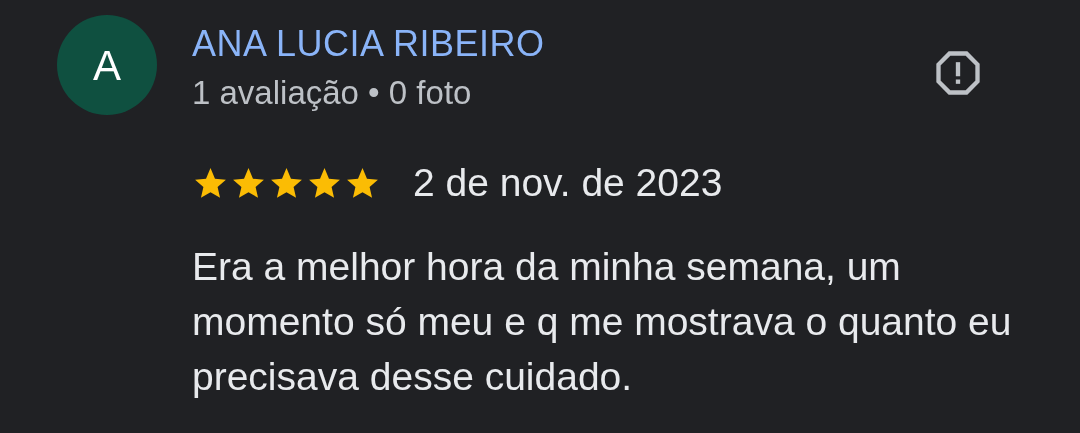 The width and height of the screenshot is (1080, 433). Describe the element at coordinates (107, 65) in the screenshot. I see `avatar: A` at that location.